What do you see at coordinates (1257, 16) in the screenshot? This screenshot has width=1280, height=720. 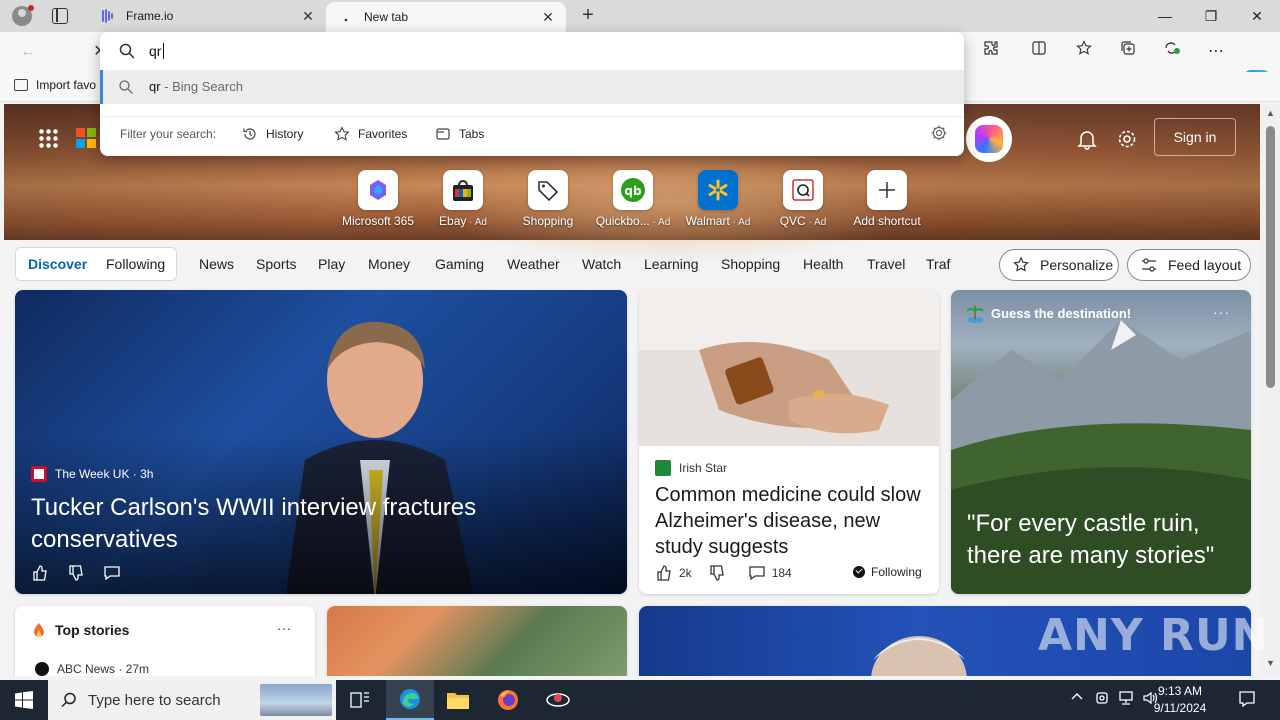 I see `close-window-button: ✕` at bounding box center [1257, 16].